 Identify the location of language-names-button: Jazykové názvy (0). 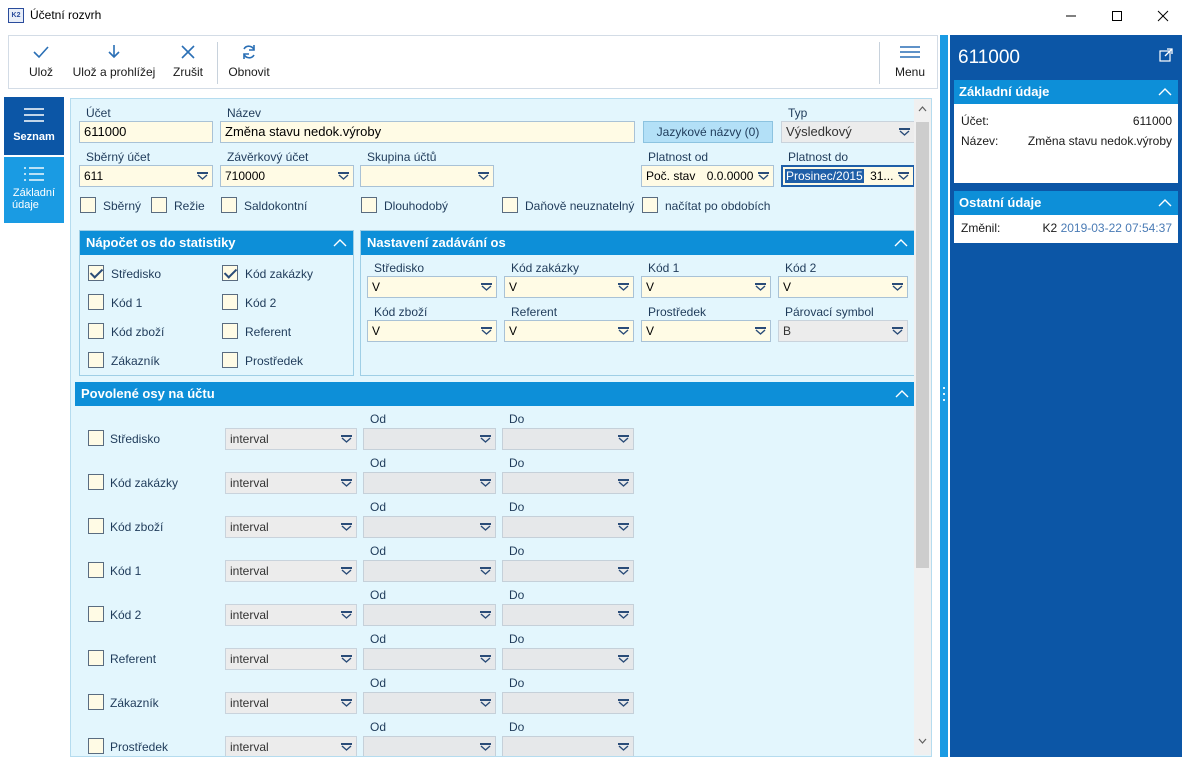
(708, 132).